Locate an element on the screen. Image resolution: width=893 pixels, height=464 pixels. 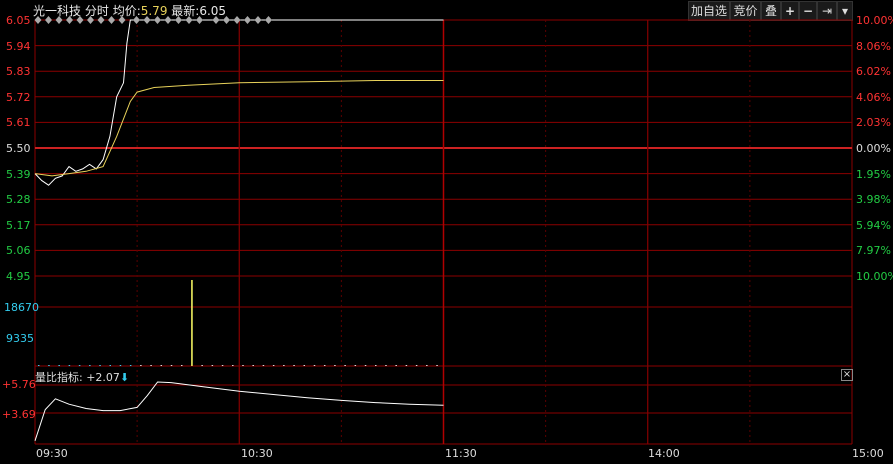
indicator-label: 量比指标: +2.07⬇ is located at coordinates (82, 377).